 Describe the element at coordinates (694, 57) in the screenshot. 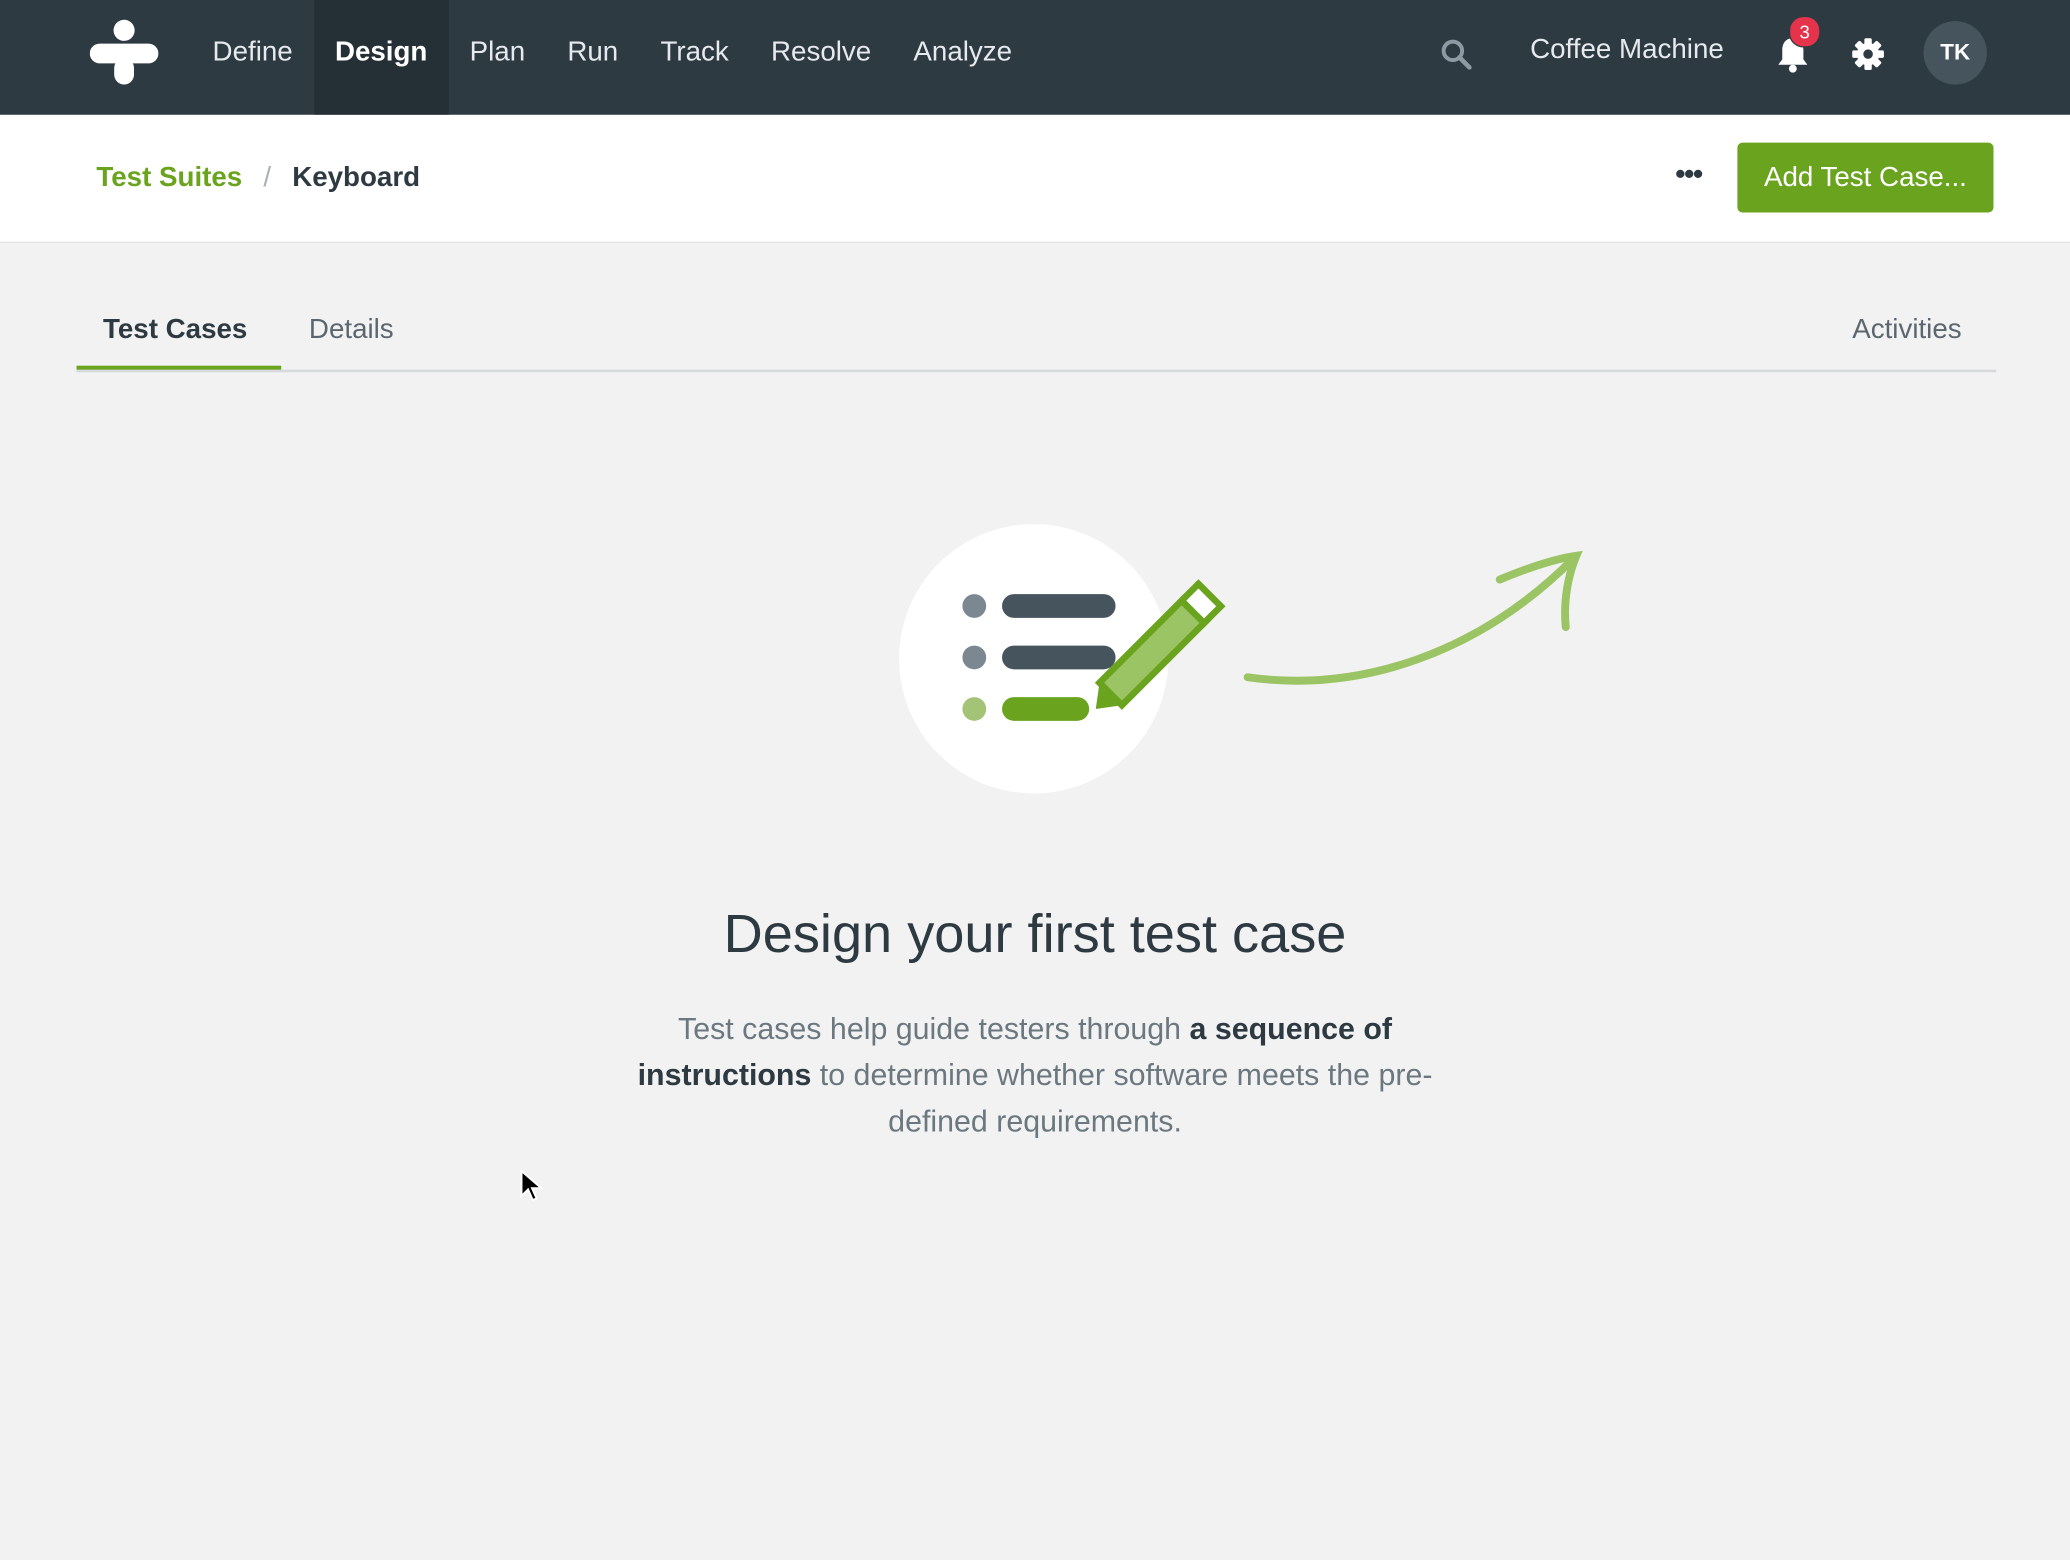

I see `nav-item-track: Track` at that location.